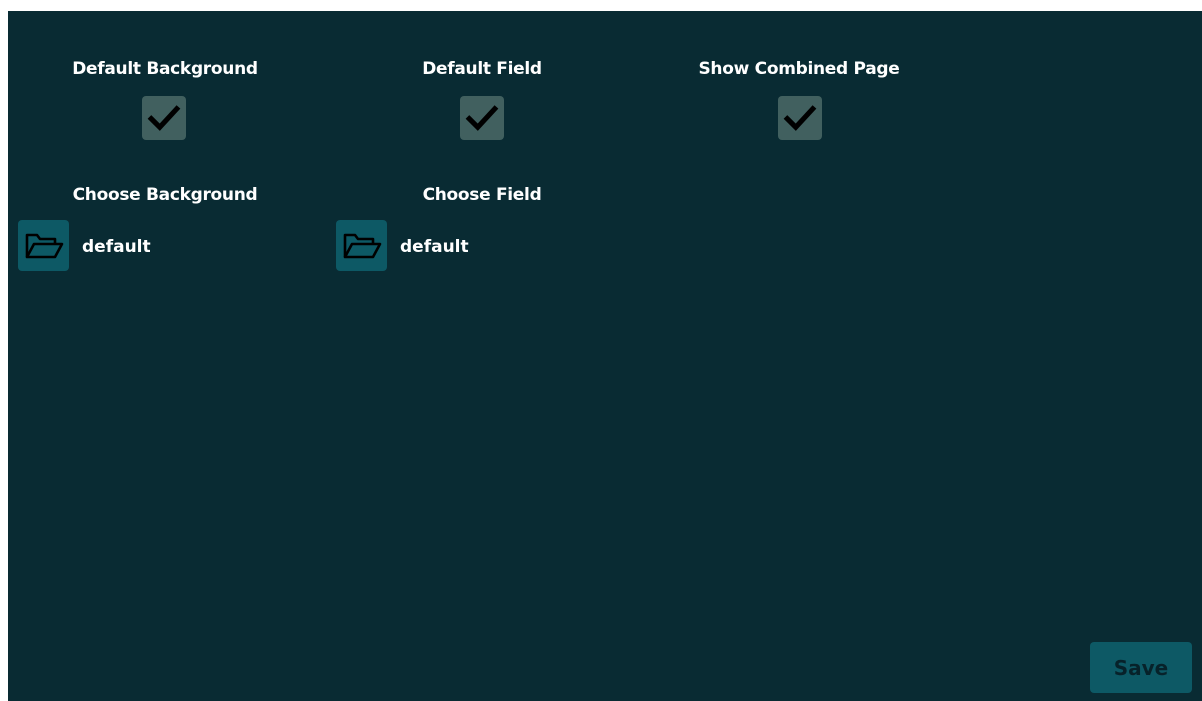 Image resolution: width=1202 pixels, height=701 pixels. I want to click on choose-field-button, so click(361, 245).